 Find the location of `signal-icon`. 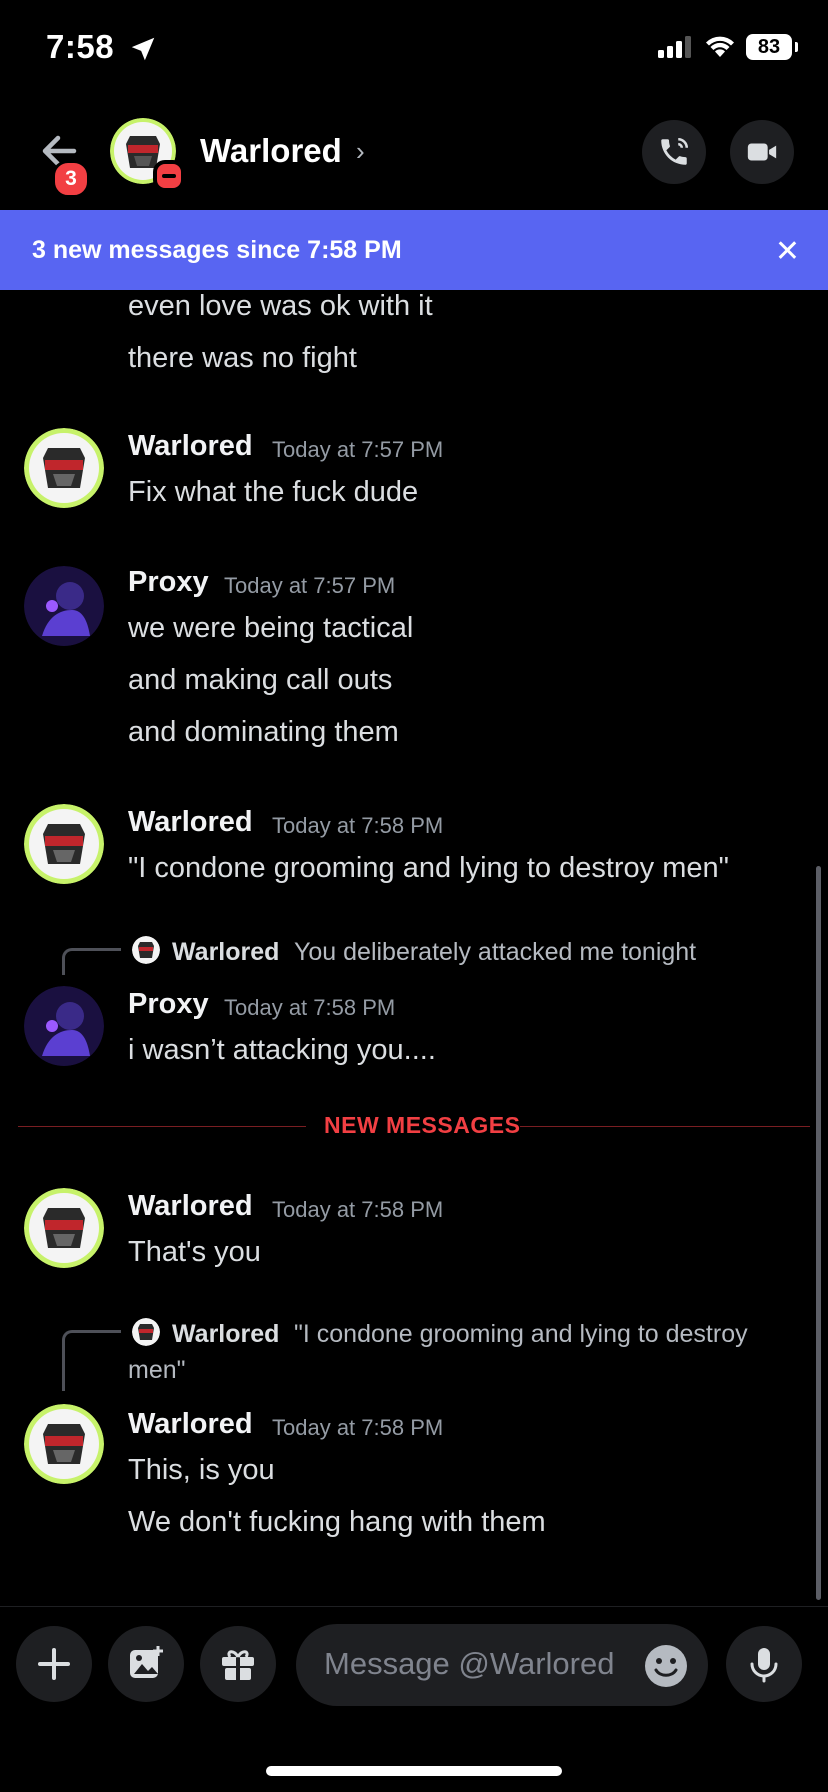

signal-icon is located at coordinates (674, 47).